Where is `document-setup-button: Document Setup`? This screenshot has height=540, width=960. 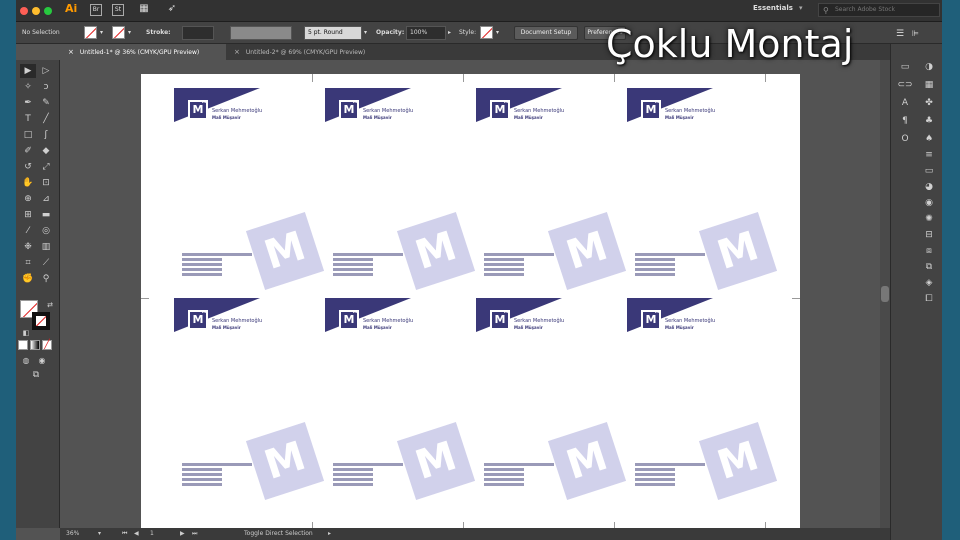
document-setup-button: Document Setup is located at coordinates (546, 33).